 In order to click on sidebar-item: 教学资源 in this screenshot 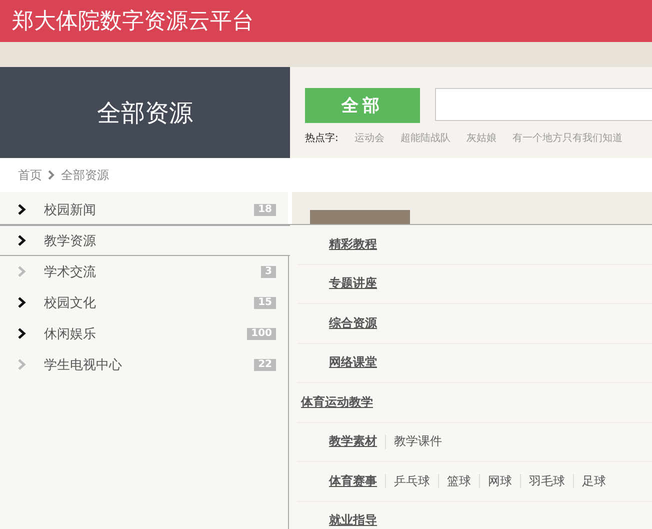, I will do `click(145, 240)`.